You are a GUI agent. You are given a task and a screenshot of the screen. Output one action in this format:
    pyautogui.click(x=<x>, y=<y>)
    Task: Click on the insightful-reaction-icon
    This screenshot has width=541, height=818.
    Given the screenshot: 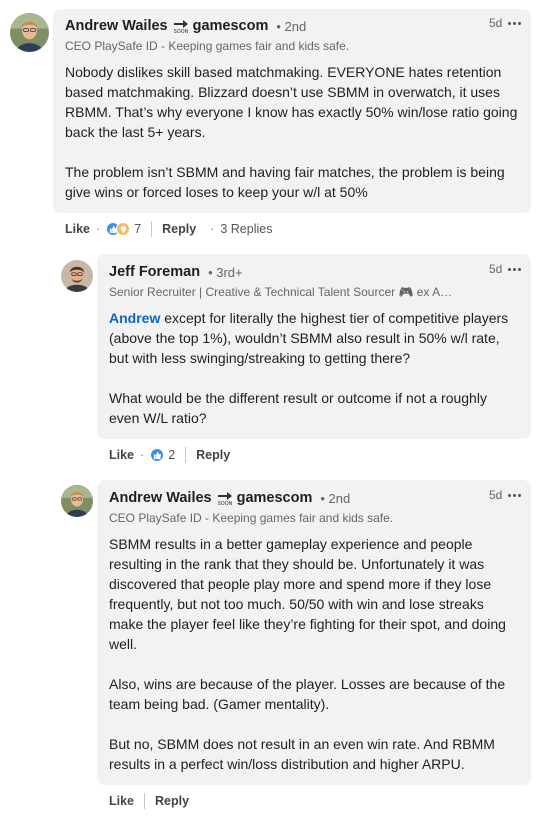 What is the action you would take?
    pyautogui.click(x=123, y=229)
    